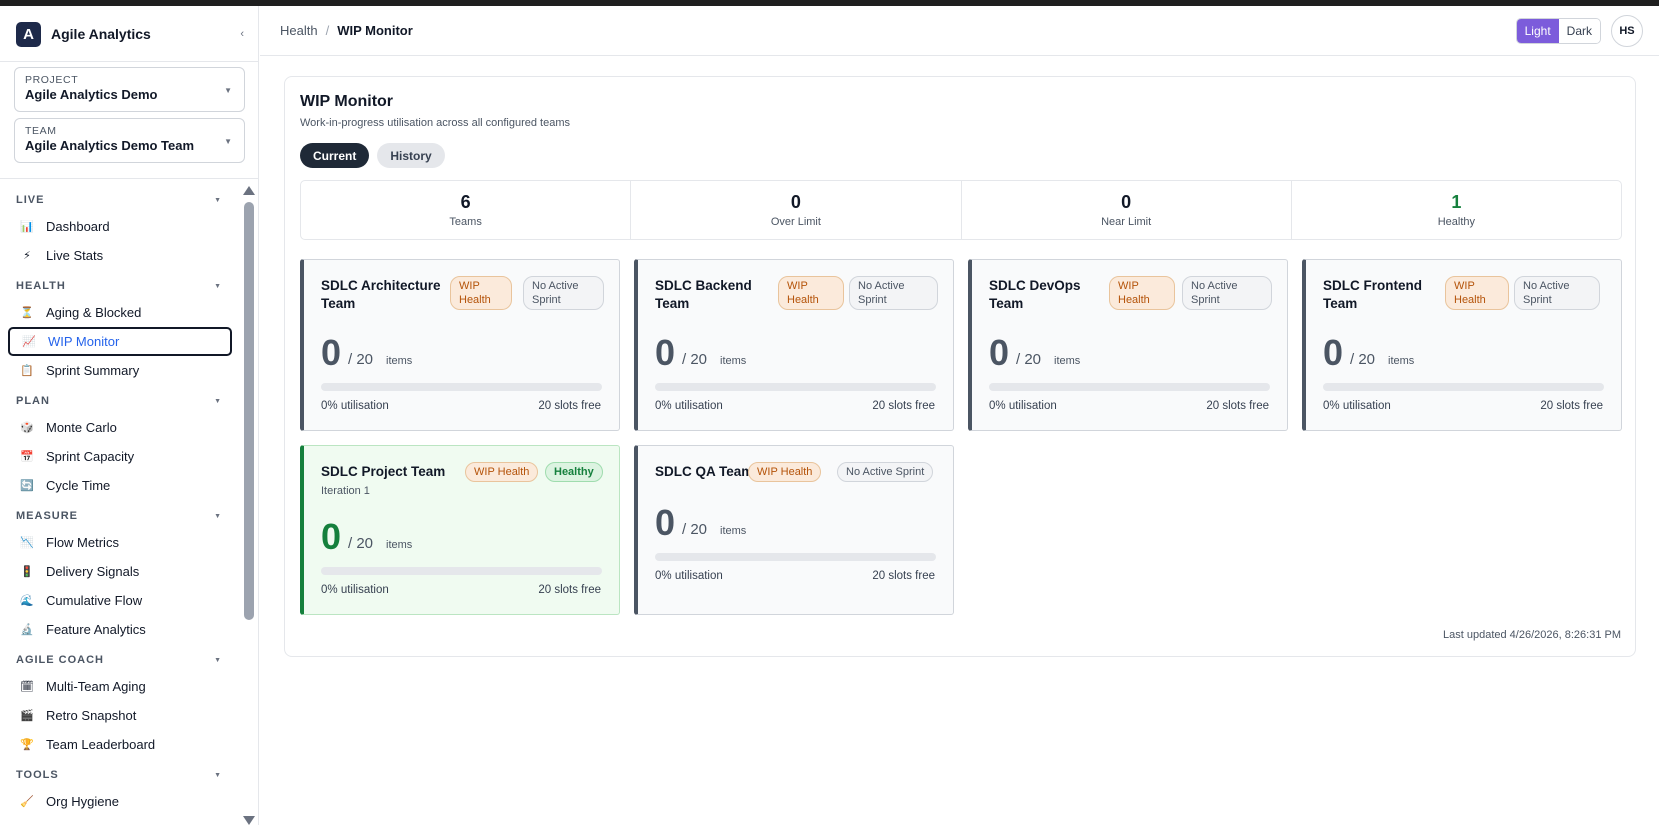 This screenshot has width=1659, height=825. Describe the element at coordinates (27, 486) in the screenshot. I see `cycle-icon: 🔄` at that location.